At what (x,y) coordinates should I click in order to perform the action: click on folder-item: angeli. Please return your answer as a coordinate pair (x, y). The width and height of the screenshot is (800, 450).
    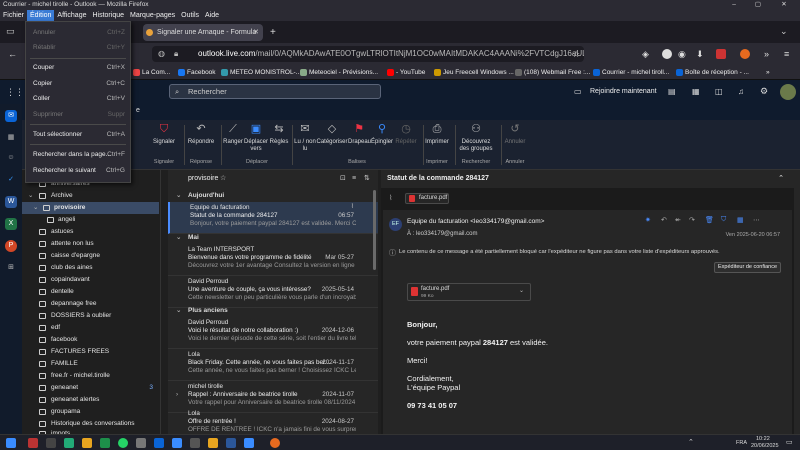
    Looking at the image, I should click on (90, 220).